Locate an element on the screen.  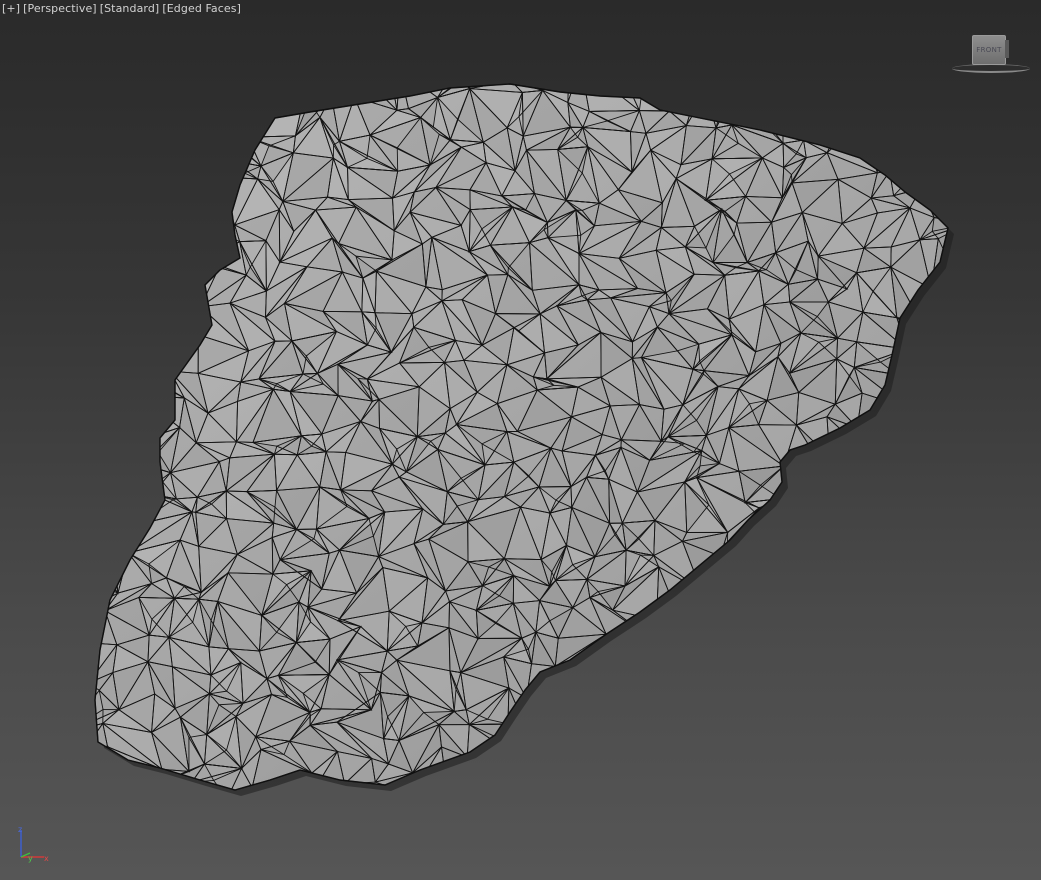
viewcube-front-face: FRONT is located at coordinates (989, 50).